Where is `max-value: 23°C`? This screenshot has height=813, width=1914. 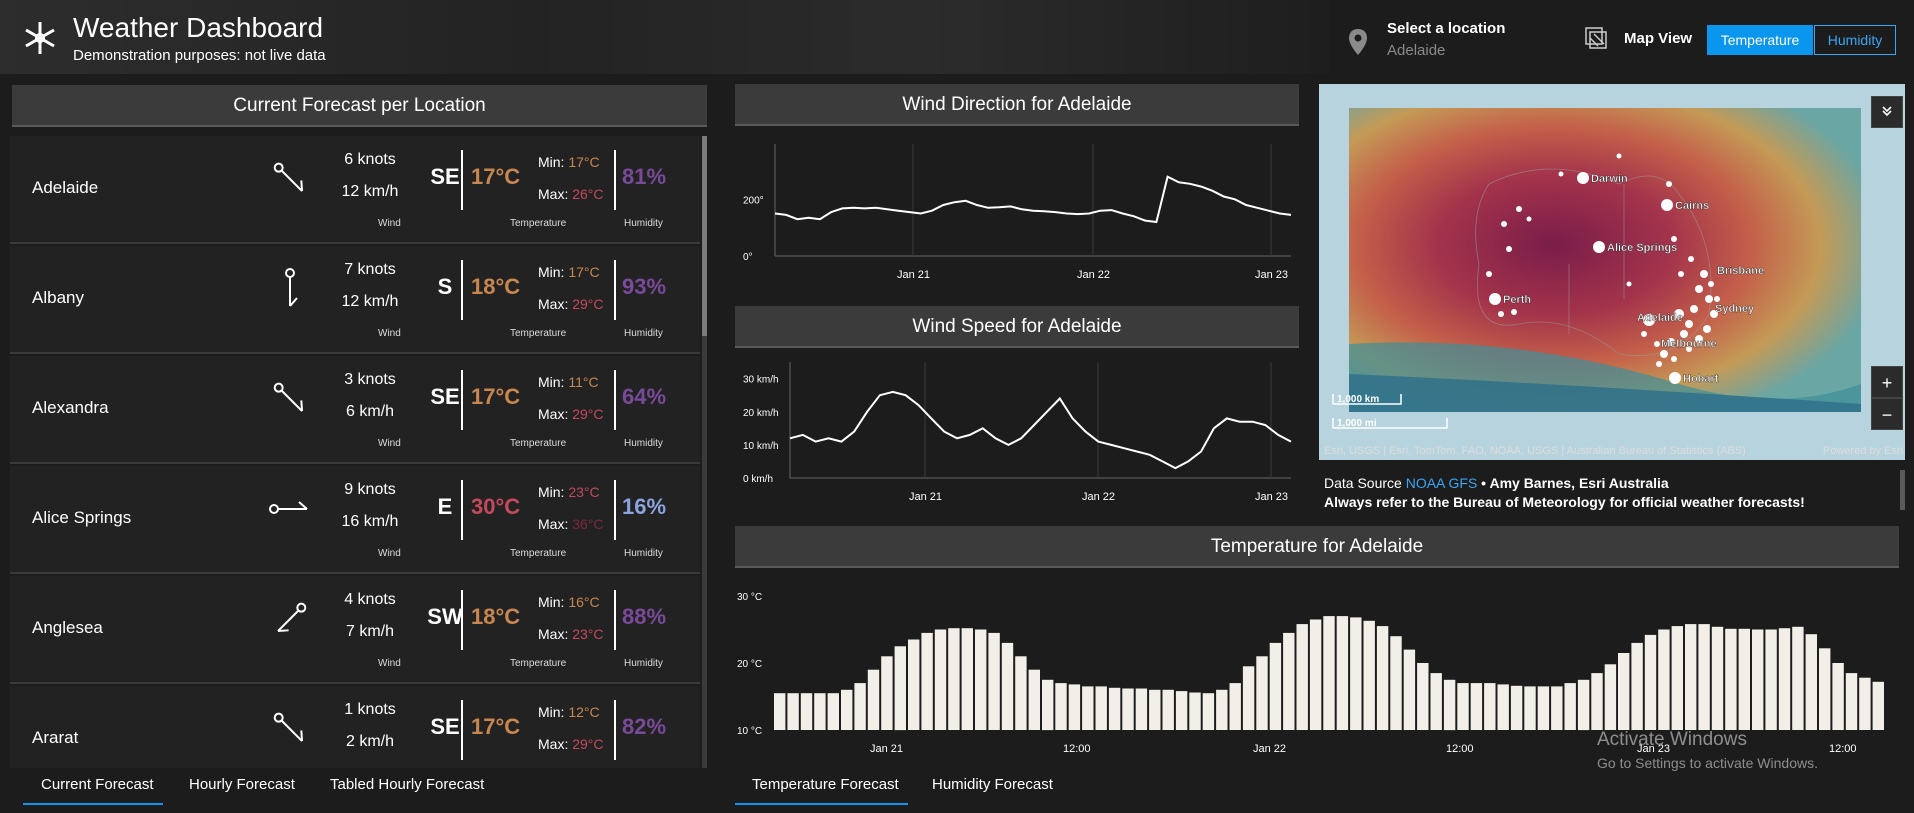
max-value: 23°C is located at coordinates (588, 634).